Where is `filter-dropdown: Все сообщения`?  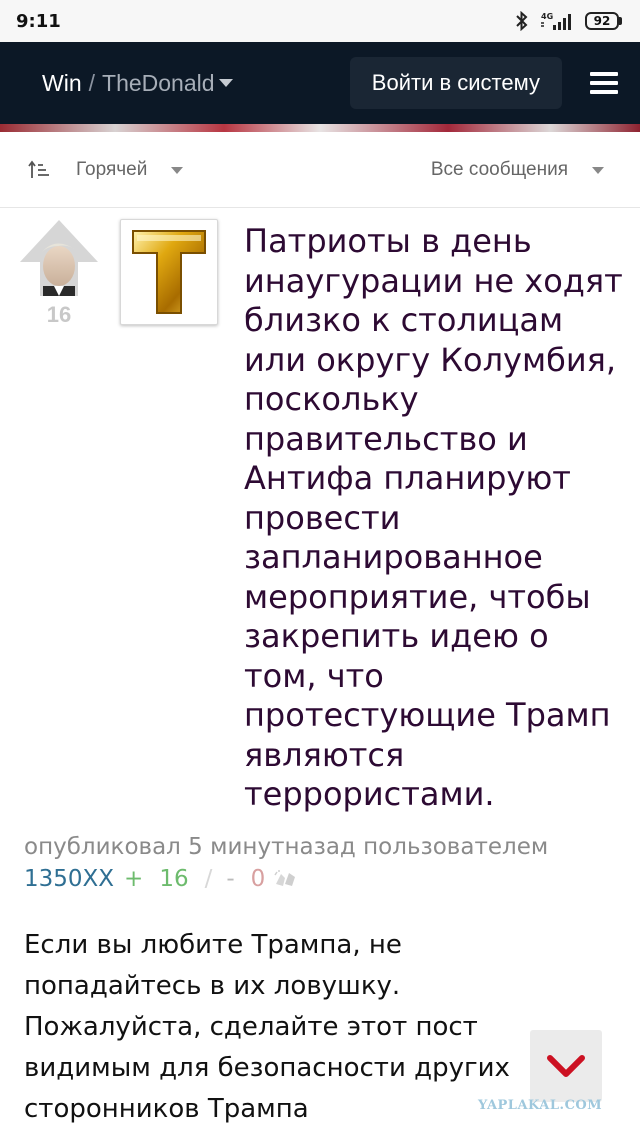 filter-dropdown: Все сообщения is located at coordinates (517, 170).